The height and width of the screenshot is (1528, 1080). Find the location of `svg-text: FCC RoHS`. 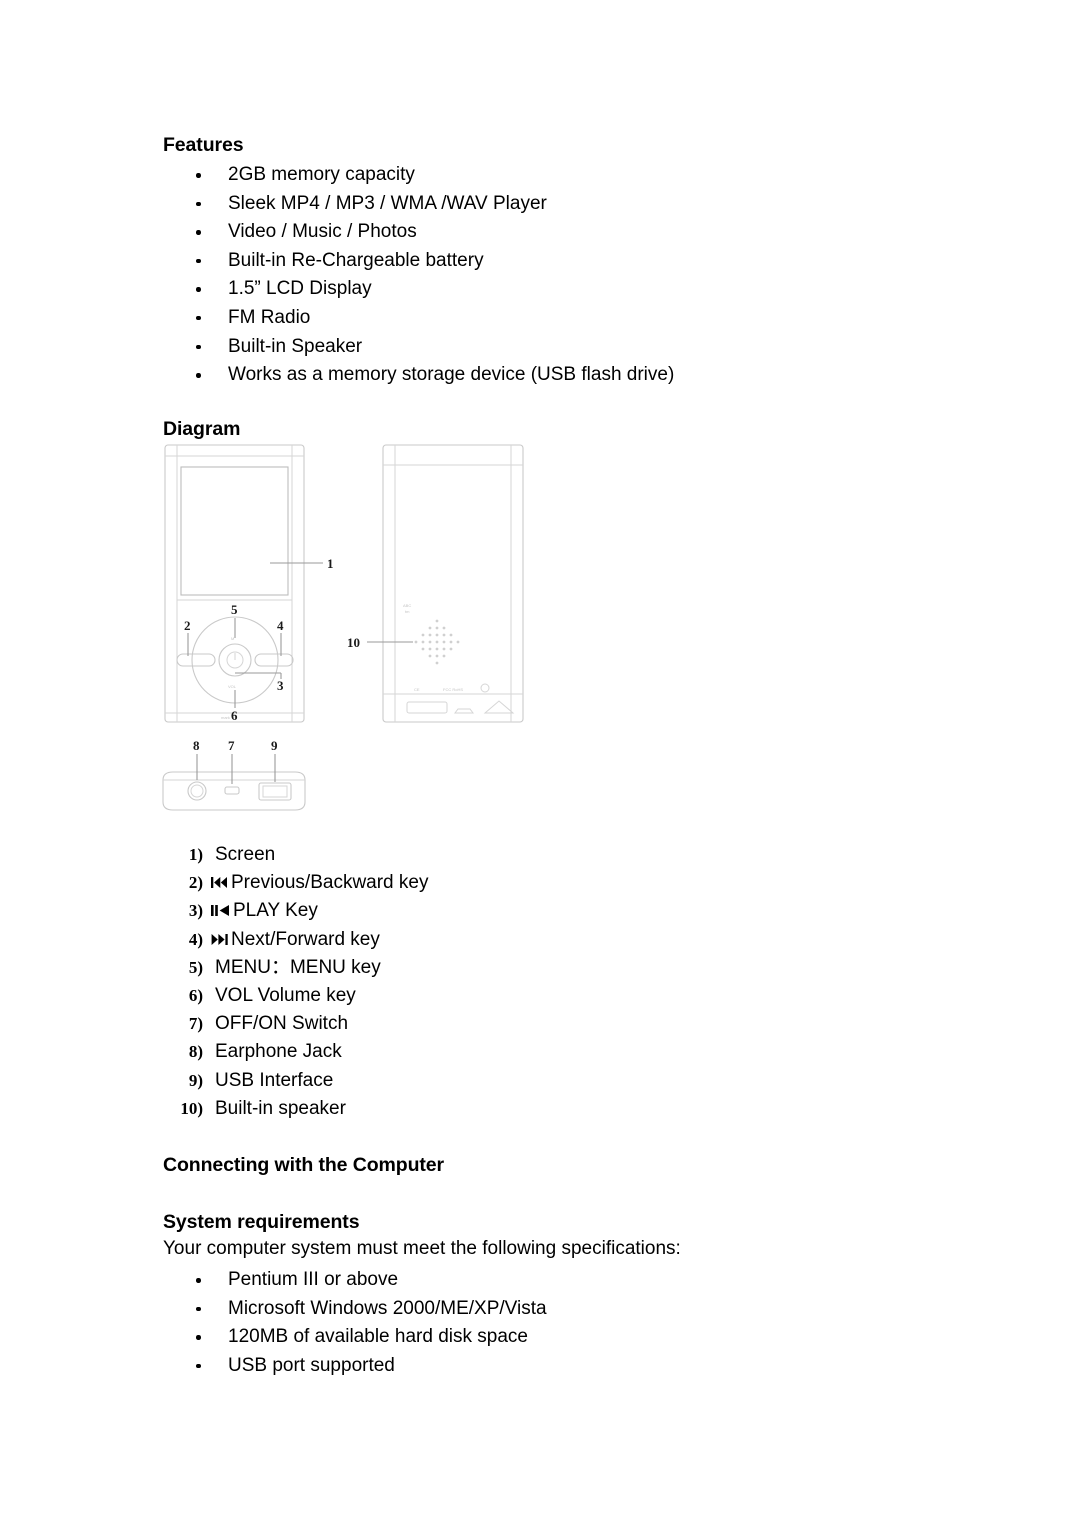

svg-text: FCC RoHS is located at coordinates (453, 689).